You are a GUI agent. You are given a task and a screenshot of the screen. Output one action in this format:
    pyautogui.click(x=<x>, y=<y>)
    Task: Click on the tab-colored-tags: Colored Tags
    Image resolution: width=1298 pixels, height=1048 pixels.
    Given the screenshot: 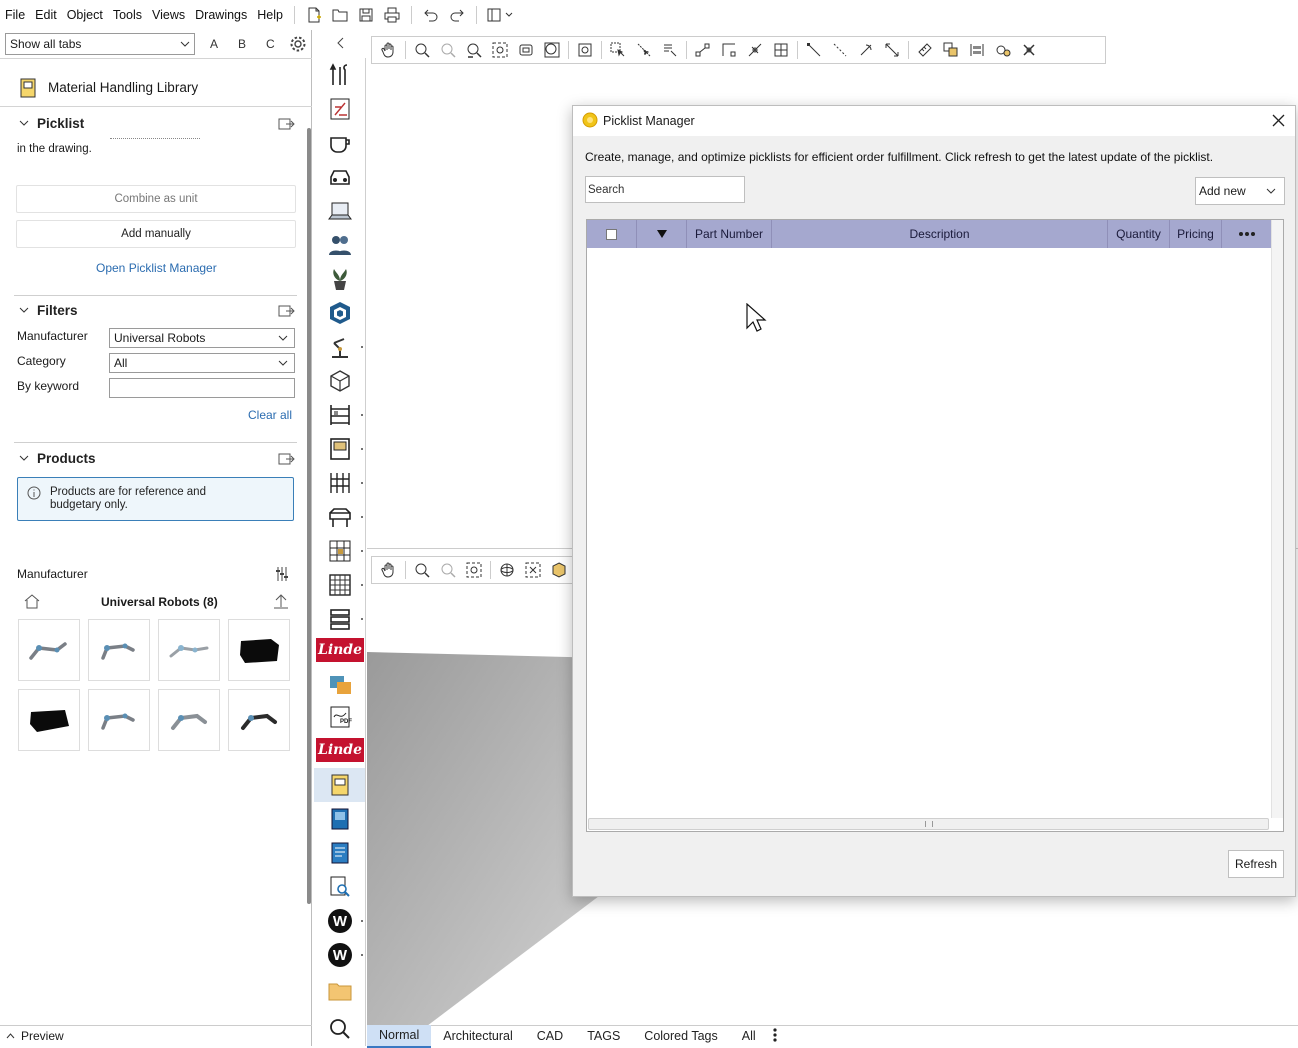 What is the action you would take?
    pyautogui.click(x=680, y=1036)
    